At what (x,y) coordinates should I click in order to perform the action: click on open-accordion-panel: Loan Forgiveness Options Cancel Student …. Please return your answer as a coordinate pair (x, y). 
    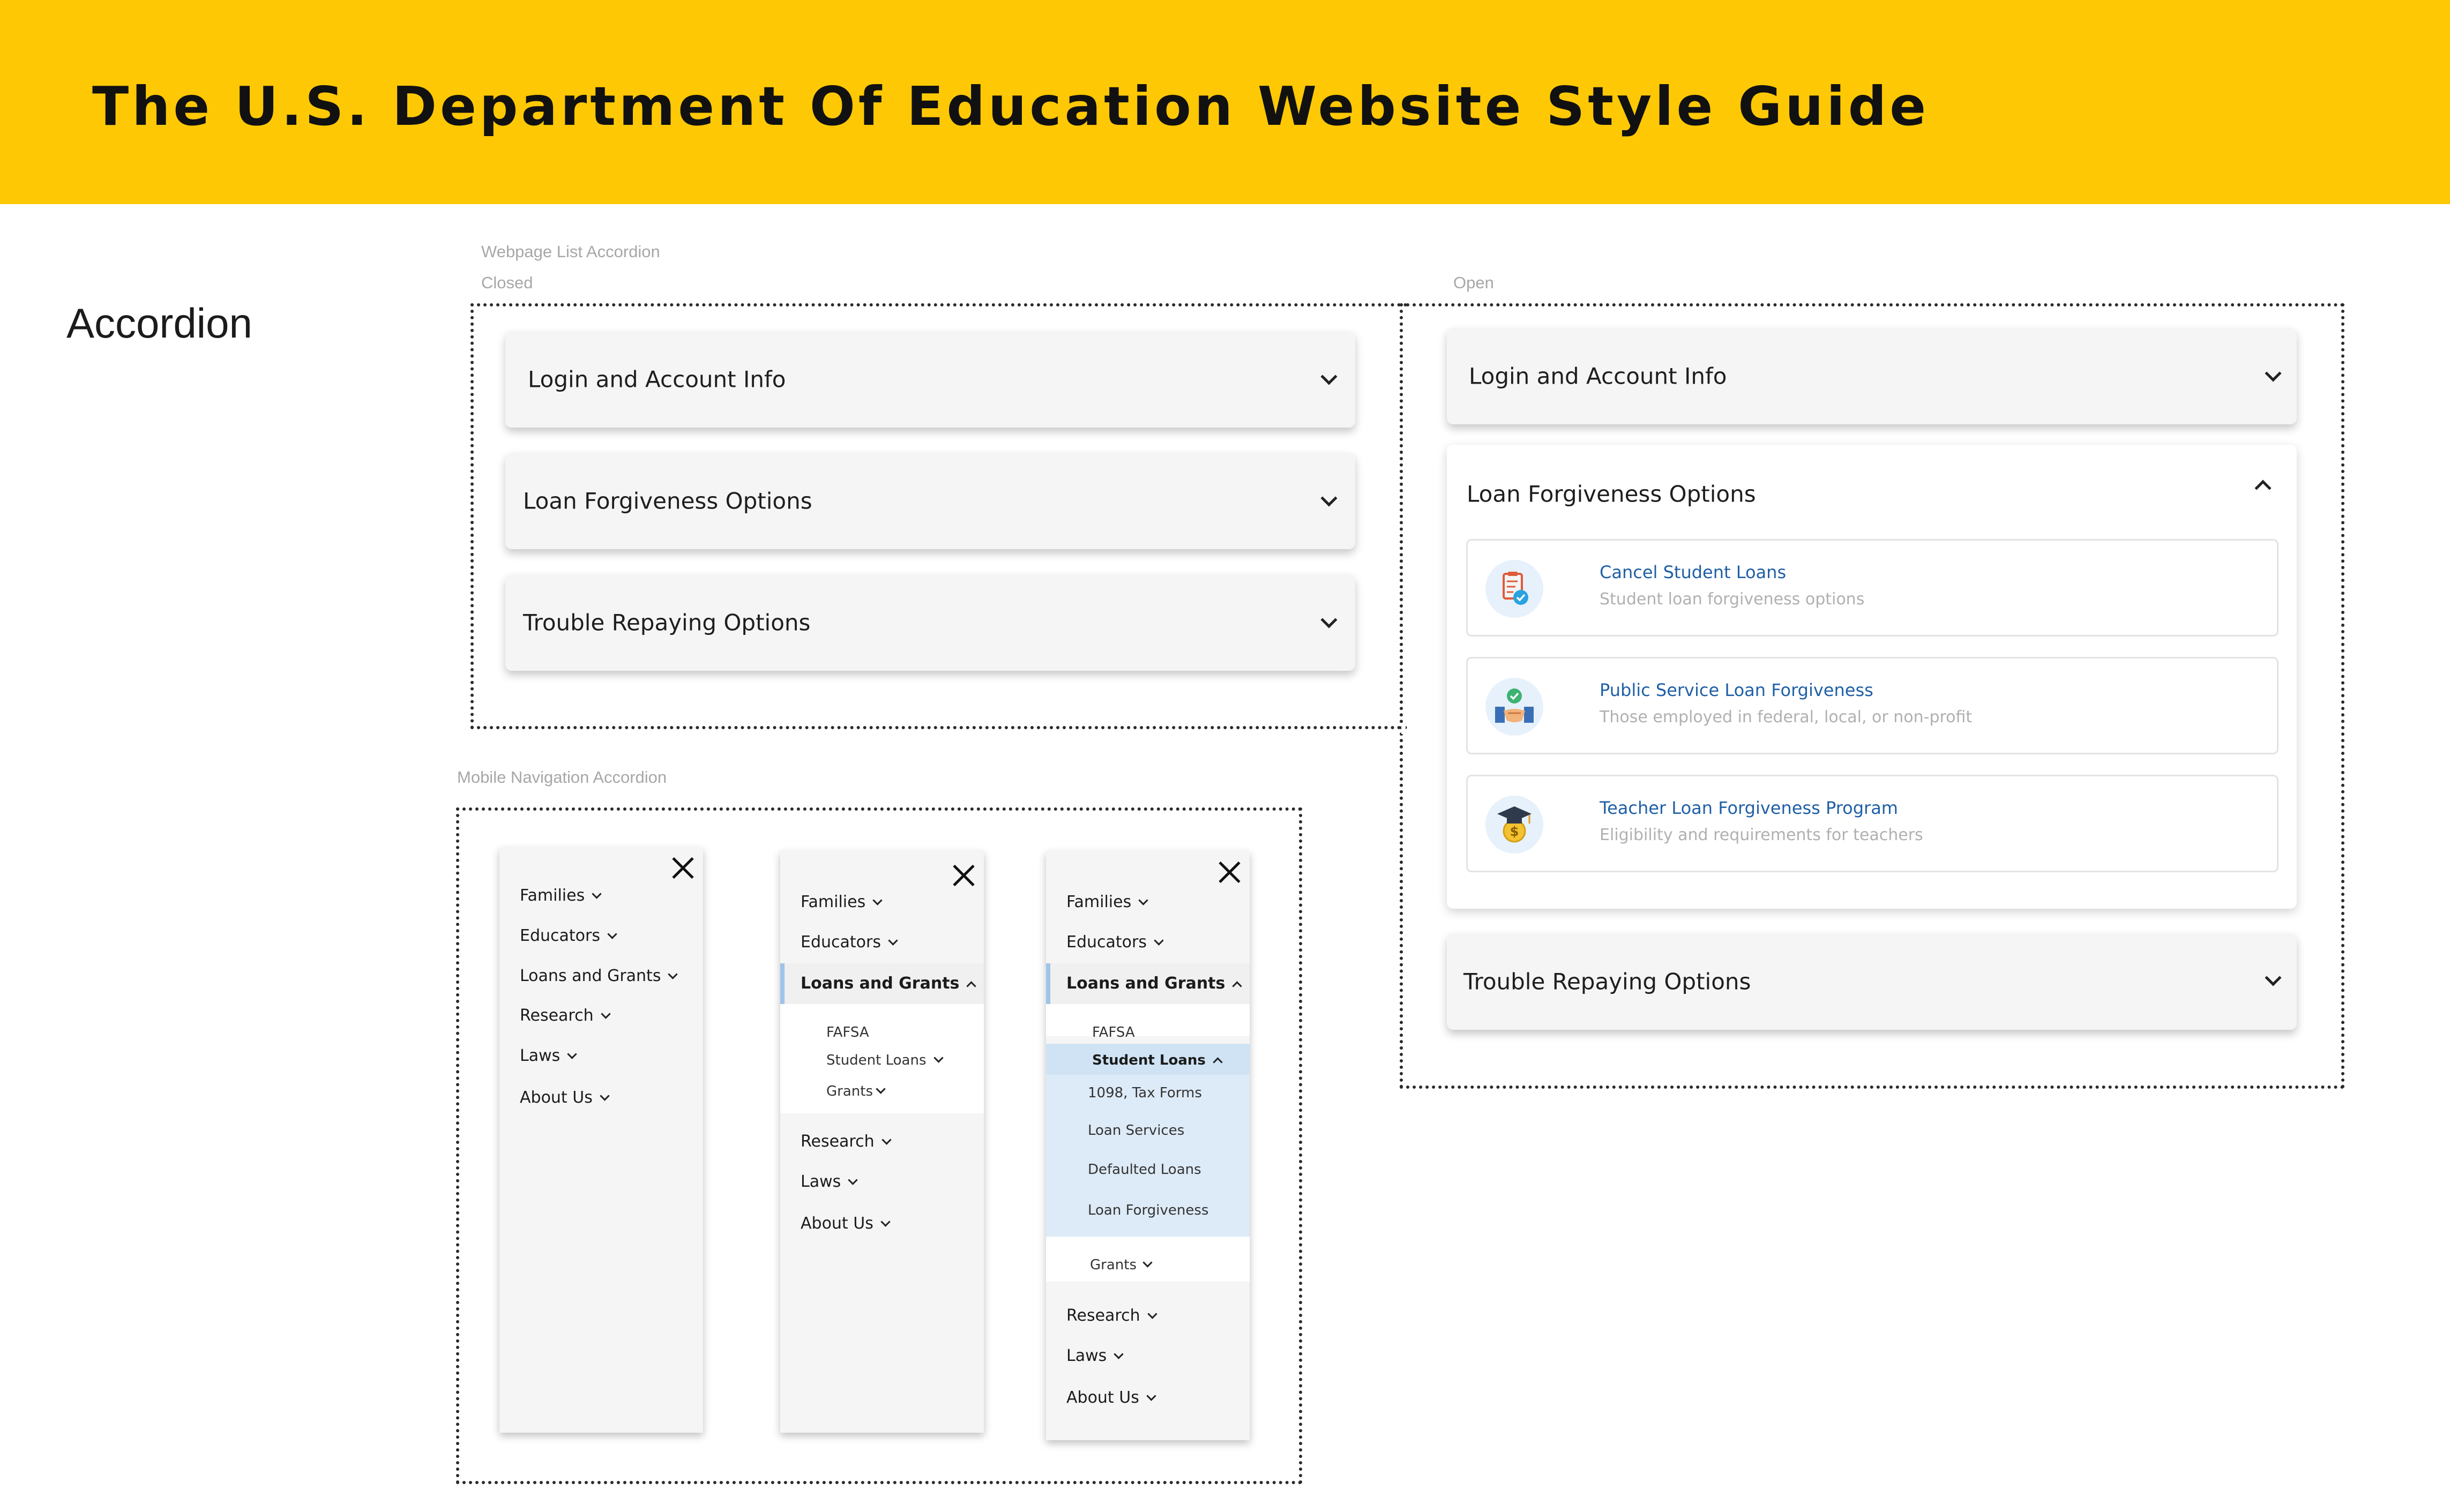
    Looking at the image, I should click on (1872, 677).